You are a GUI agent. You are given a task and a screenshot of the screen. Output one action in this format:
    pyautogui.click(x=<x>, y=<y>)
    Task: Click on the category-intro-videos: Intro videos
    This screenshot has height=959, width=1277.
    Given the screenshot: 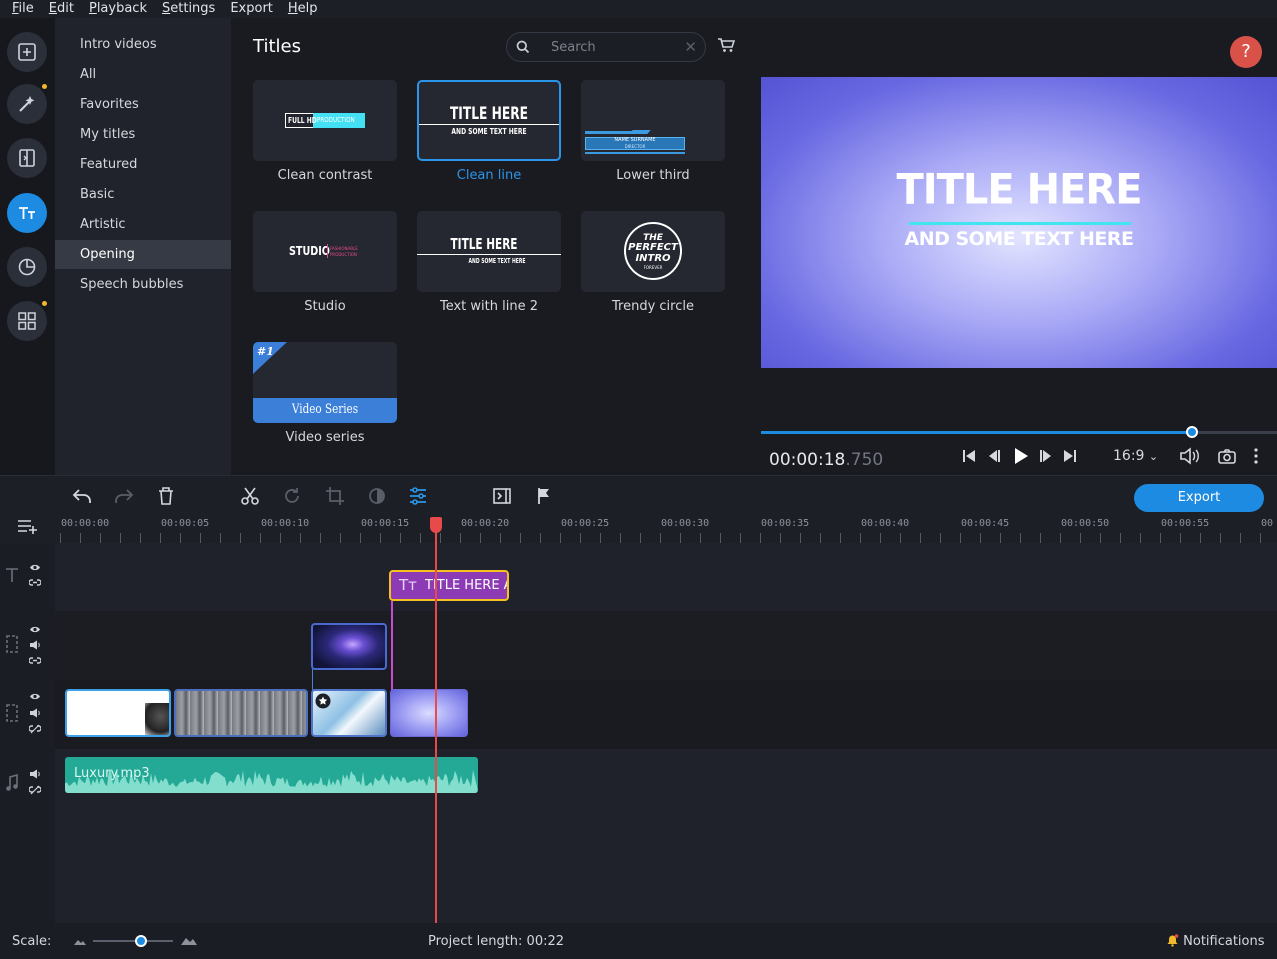 What is the action you would take?
    pyautogui.click(x=143, y=44)
    